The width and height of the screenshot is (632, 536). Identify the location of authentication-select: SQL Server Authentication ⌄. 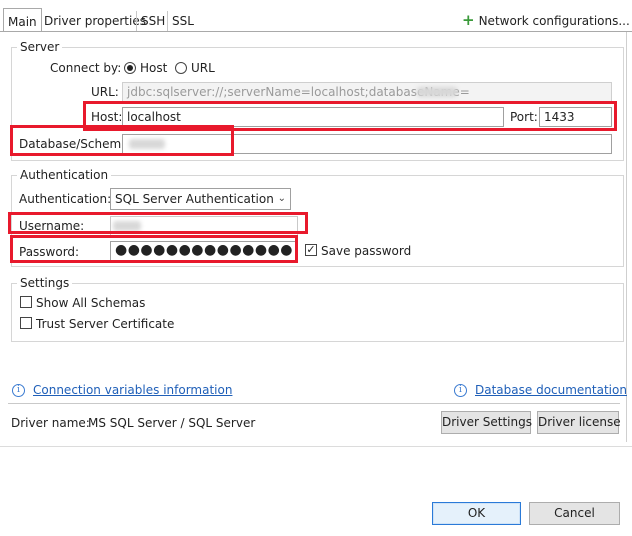
(200, 199).